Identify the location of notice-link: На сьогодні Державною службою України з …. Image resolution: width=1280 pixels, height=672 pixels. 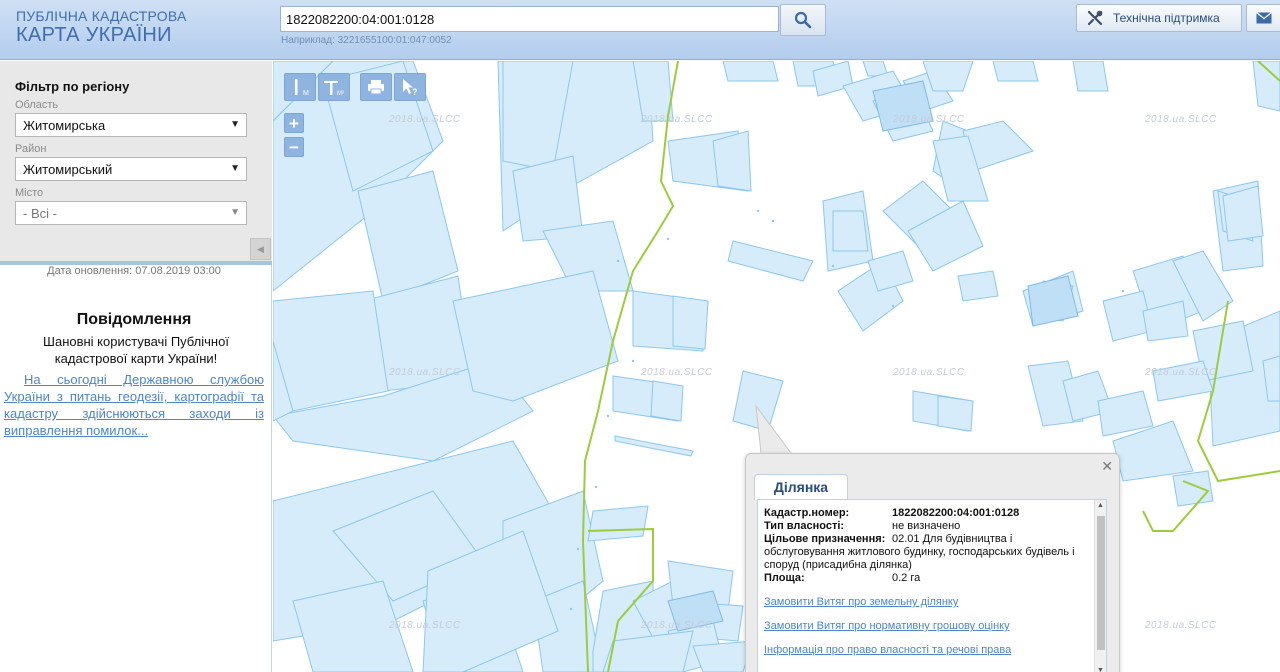
(134, 405).